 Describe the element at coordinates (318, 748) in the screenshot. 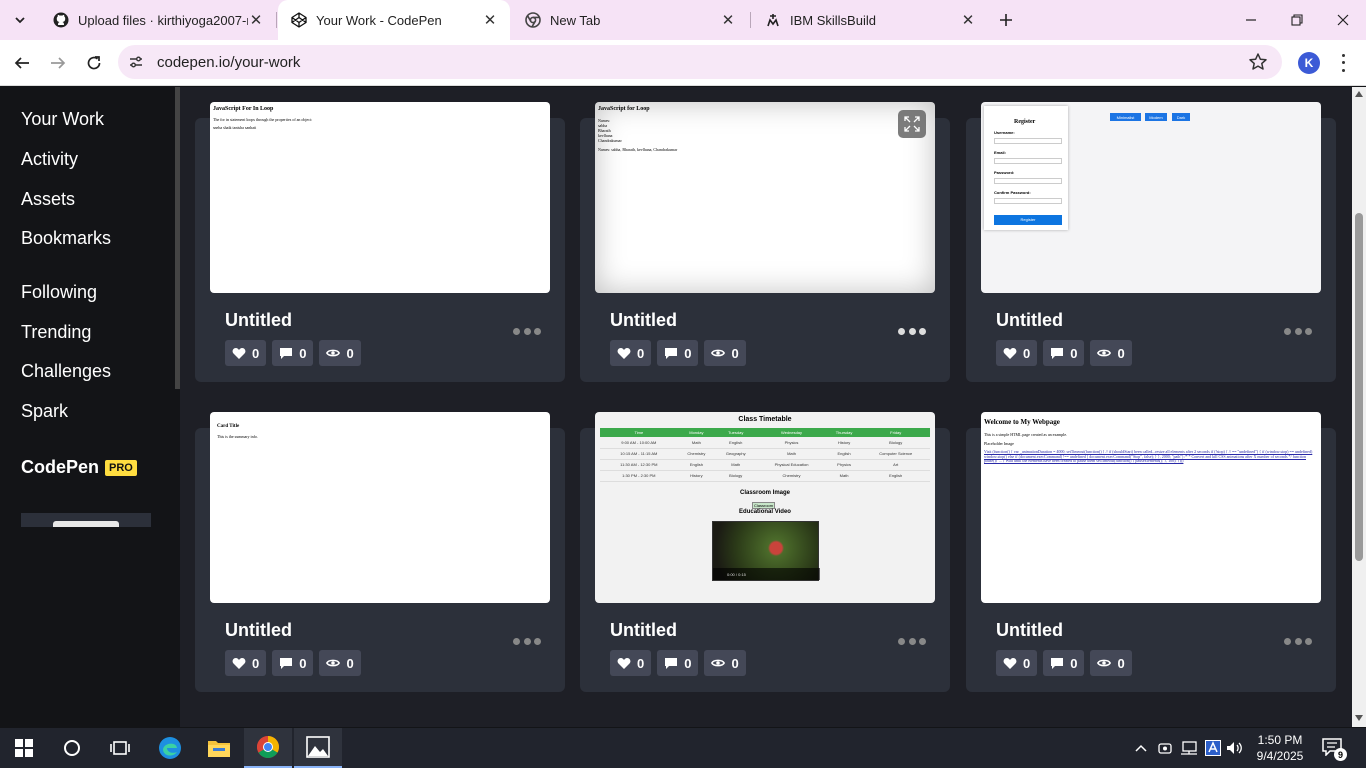

I see `taskbar-photos` at that location.